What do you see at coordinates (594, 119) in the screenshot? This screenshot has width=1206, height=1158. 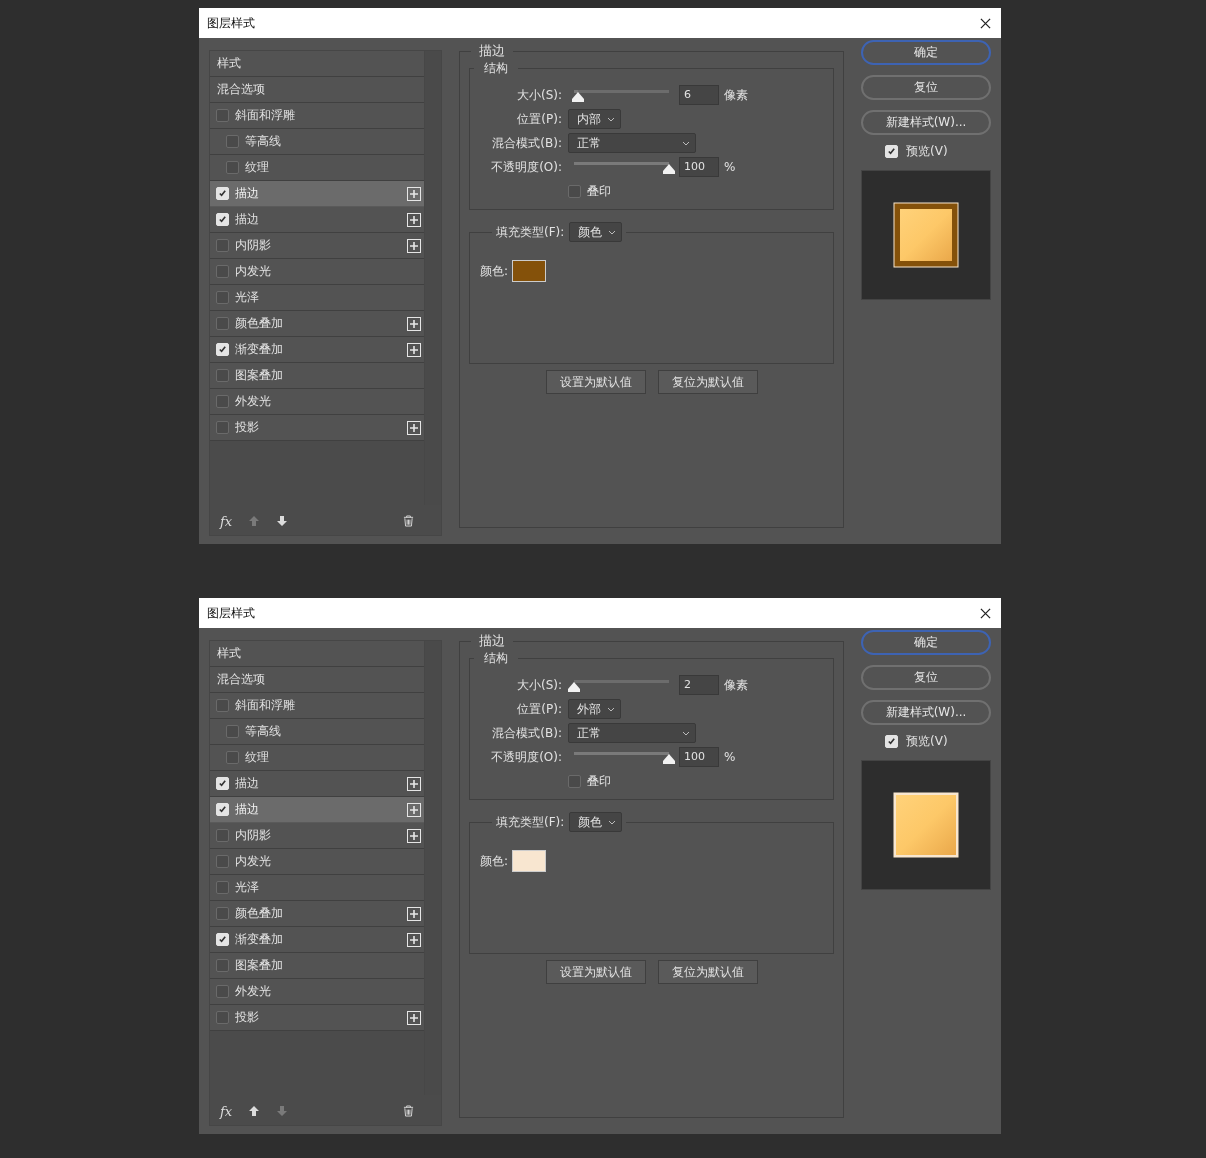 I see `position-dropdown: 内部` at bounding box center [594, 119].